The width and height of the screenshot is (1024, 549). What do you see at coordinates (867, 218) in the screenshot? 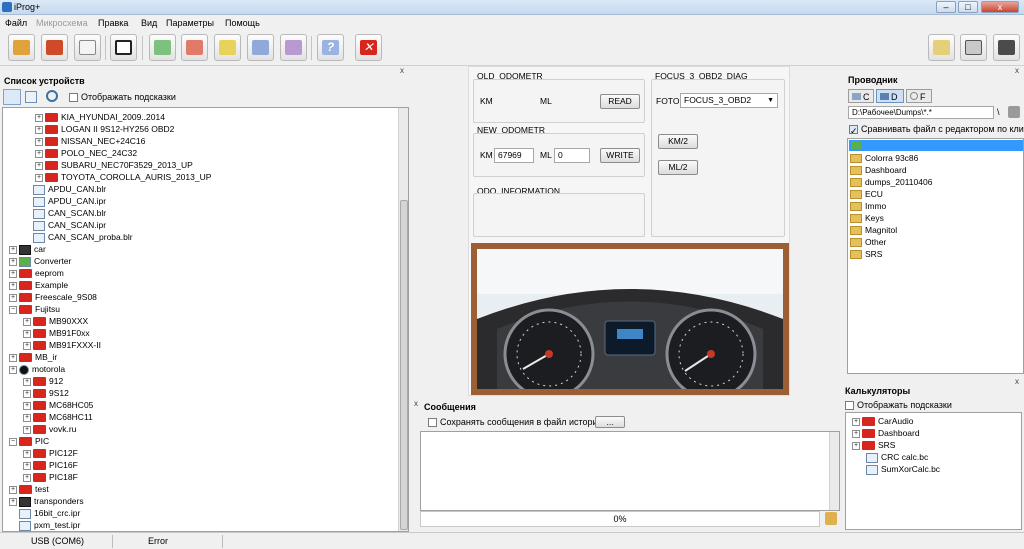
I see `explorer-folder-item: Keys` at bounding box center [867, 218].